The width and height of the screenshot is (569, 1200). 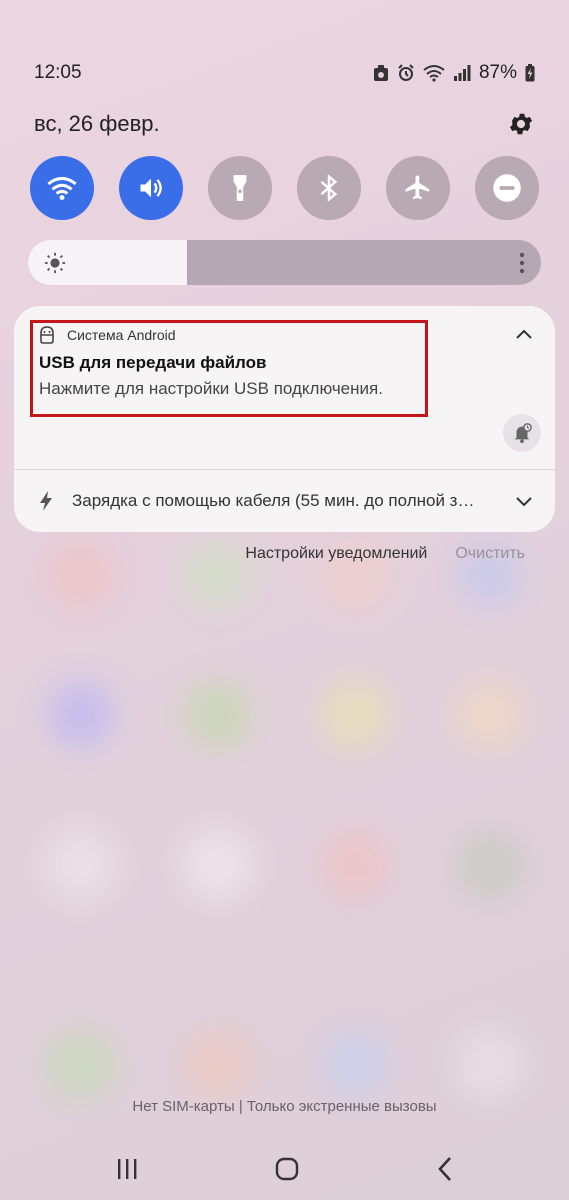 I want to click on qs-wifi-toggle, so click(x=62, y=188).